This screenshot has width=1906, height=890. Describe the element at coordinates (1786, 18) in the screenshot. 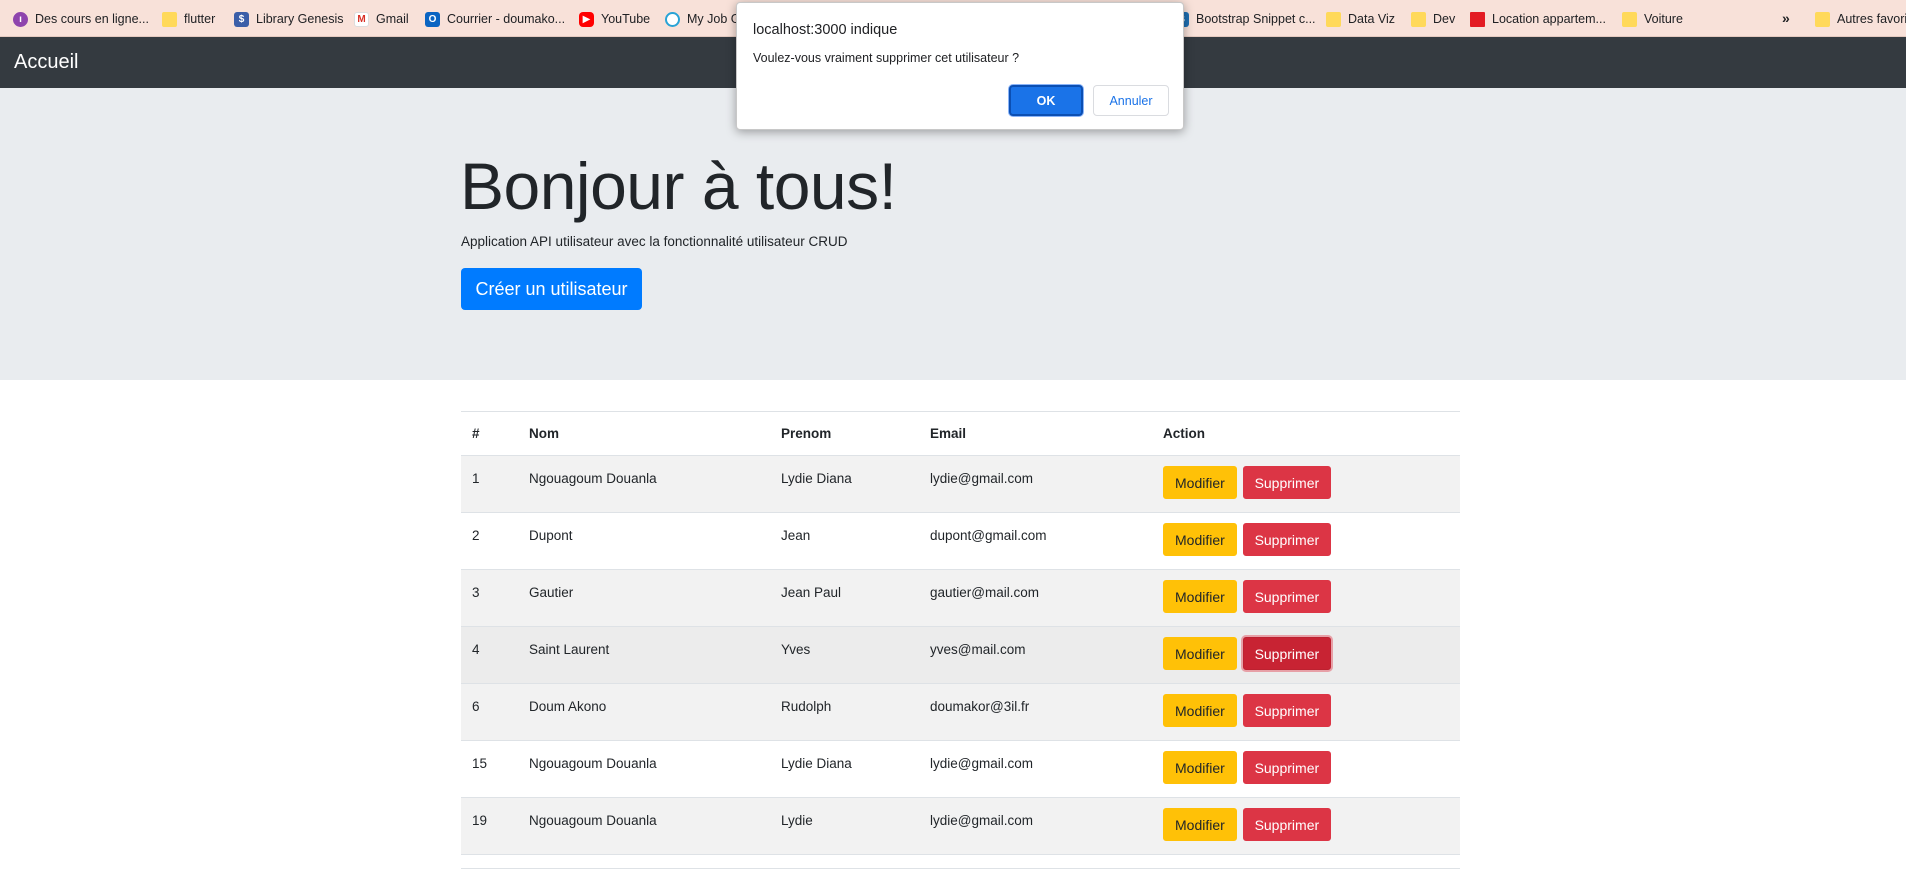

I see `bookmarks-overflow-icon: »` at that location.